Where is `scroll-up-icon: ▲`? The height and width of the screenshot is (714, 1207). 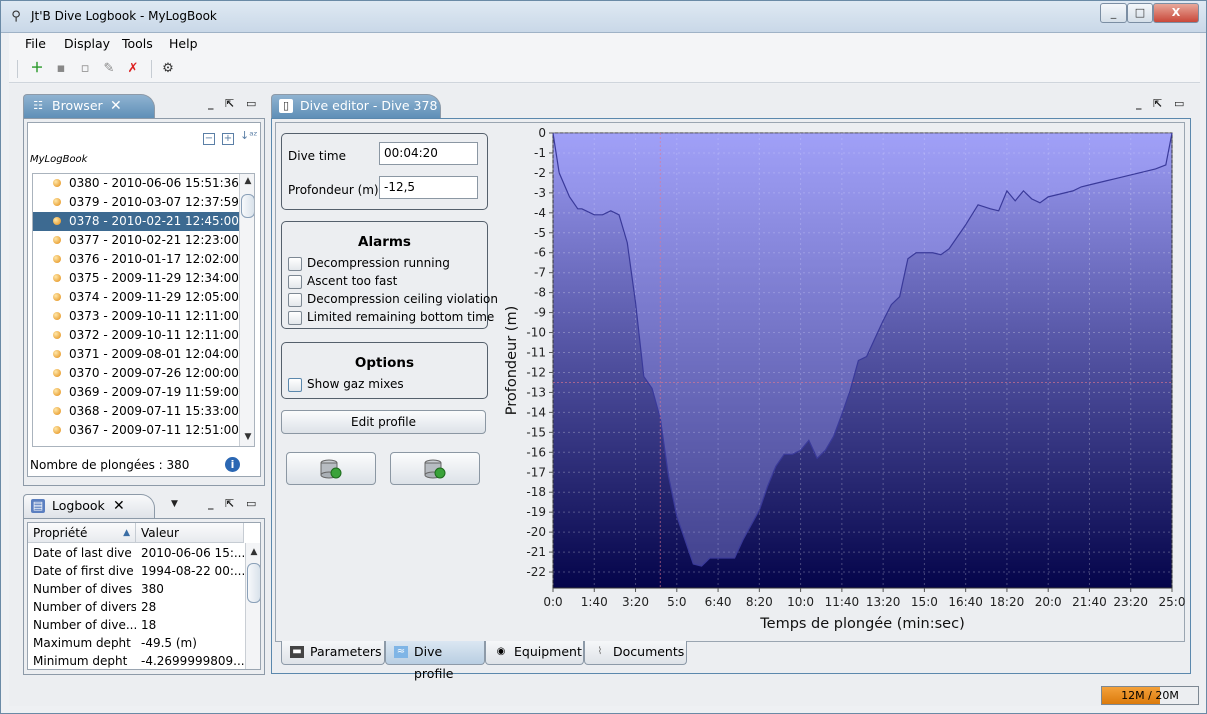
scroll-up-icon: ▲ is located at coordinates (248, 181).